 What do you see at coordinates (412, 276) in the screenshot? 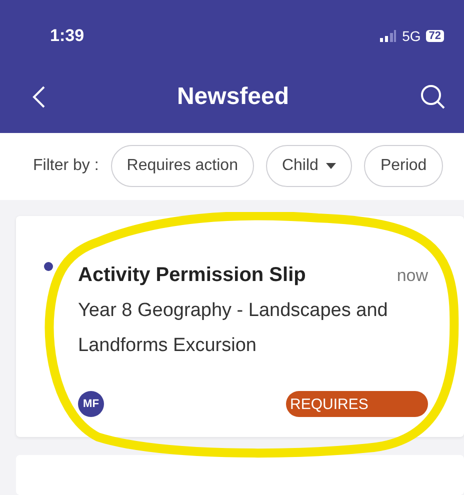
I see `card-time: now` at bounding box center [412, 276].